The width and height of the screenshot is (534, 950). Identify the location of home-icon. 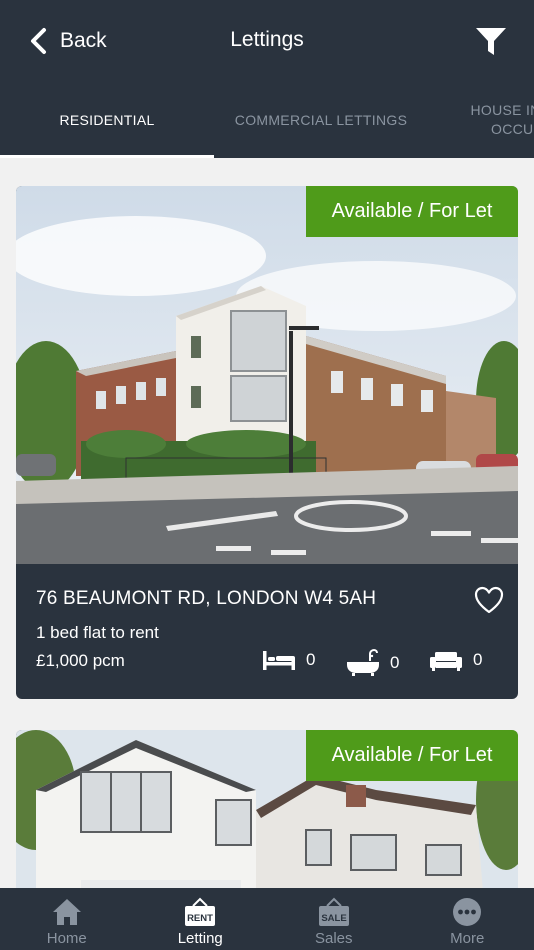
(66, 912).